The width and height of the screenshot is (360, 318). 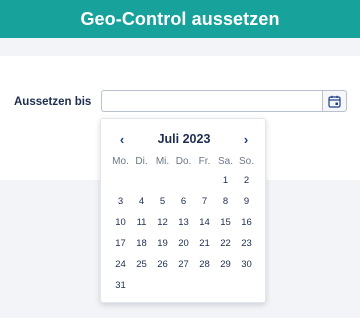 What do you see at coordinates (225, 243) in the screenshot?
I see `calendar-day: 22` at bounding box center [225, 243].